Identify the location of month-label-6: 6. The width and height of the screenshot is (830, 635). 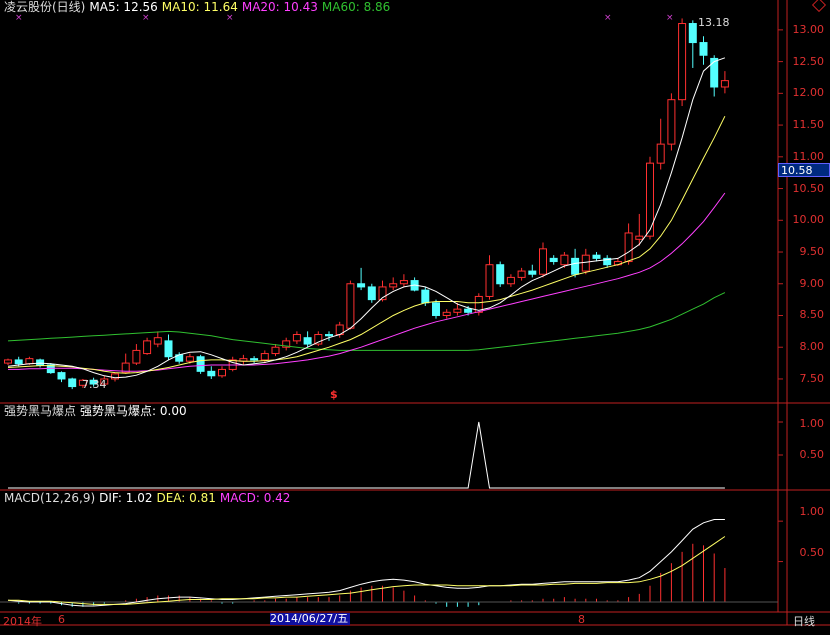
(61, 619).